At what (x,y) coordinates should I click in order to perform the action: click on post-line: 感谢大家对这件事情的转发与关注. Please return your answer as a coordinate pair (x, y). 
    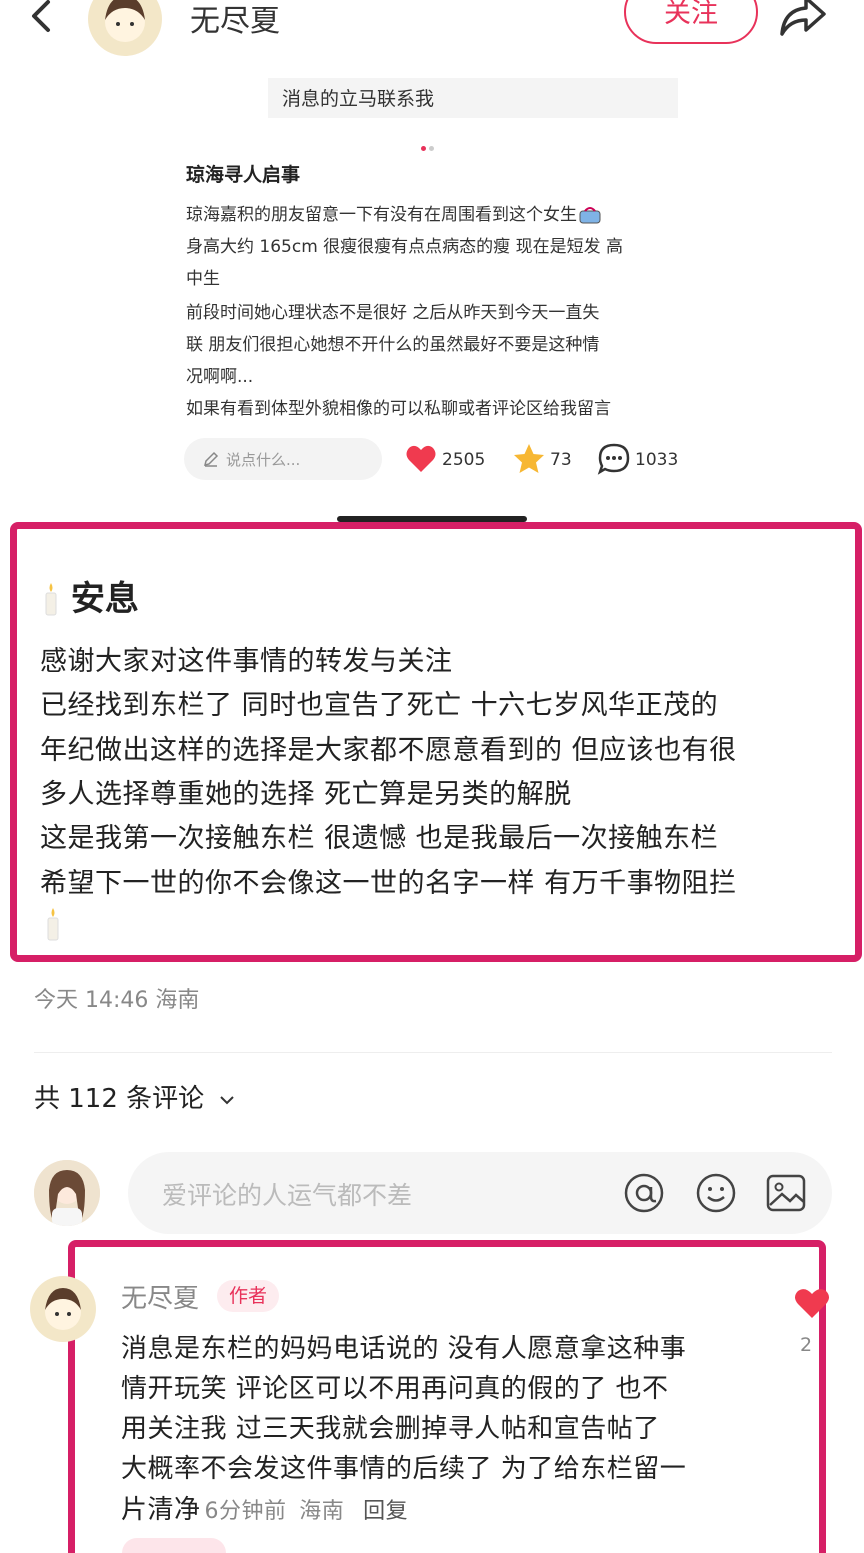
    Looking at the image, I should click on (246, 661).